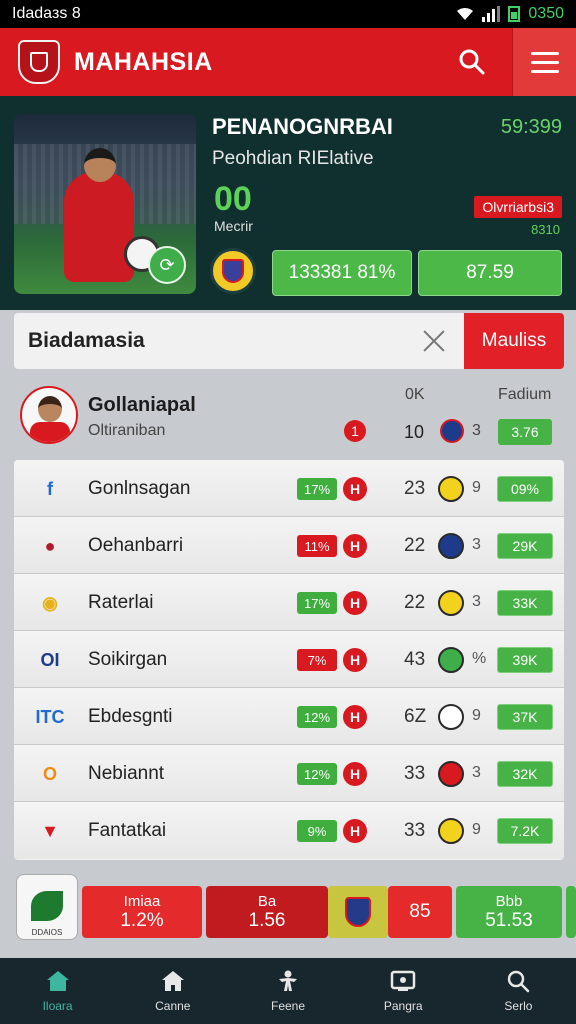 Image resolution: width=576 pixels, height=1024 pixels. I want to click on ticker-card-value: 1.56, so click(267, 920).